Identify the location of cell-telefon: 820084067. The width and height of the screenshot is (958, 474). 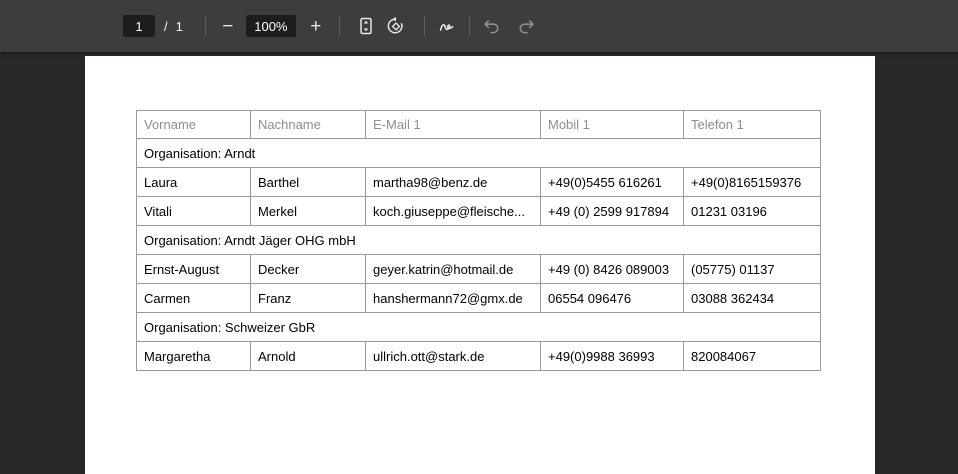
(752, 356).